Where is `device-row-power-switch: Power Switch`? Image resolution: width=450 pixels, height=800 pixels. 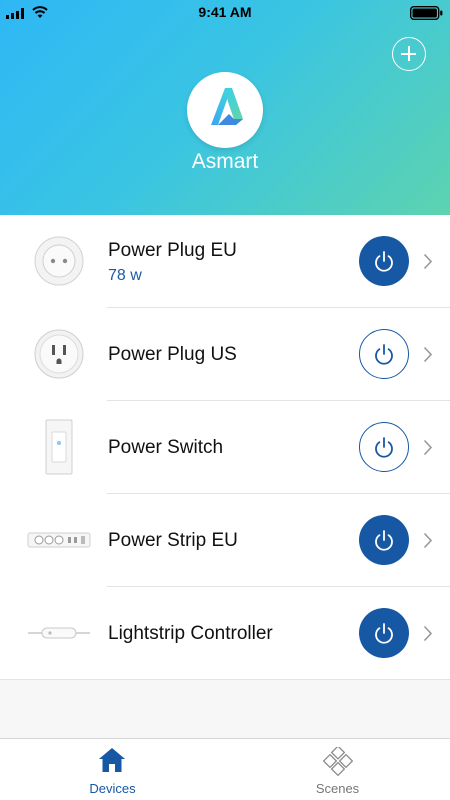
device-row-power-switch: Power Switch is located at coordinates (225, 447).